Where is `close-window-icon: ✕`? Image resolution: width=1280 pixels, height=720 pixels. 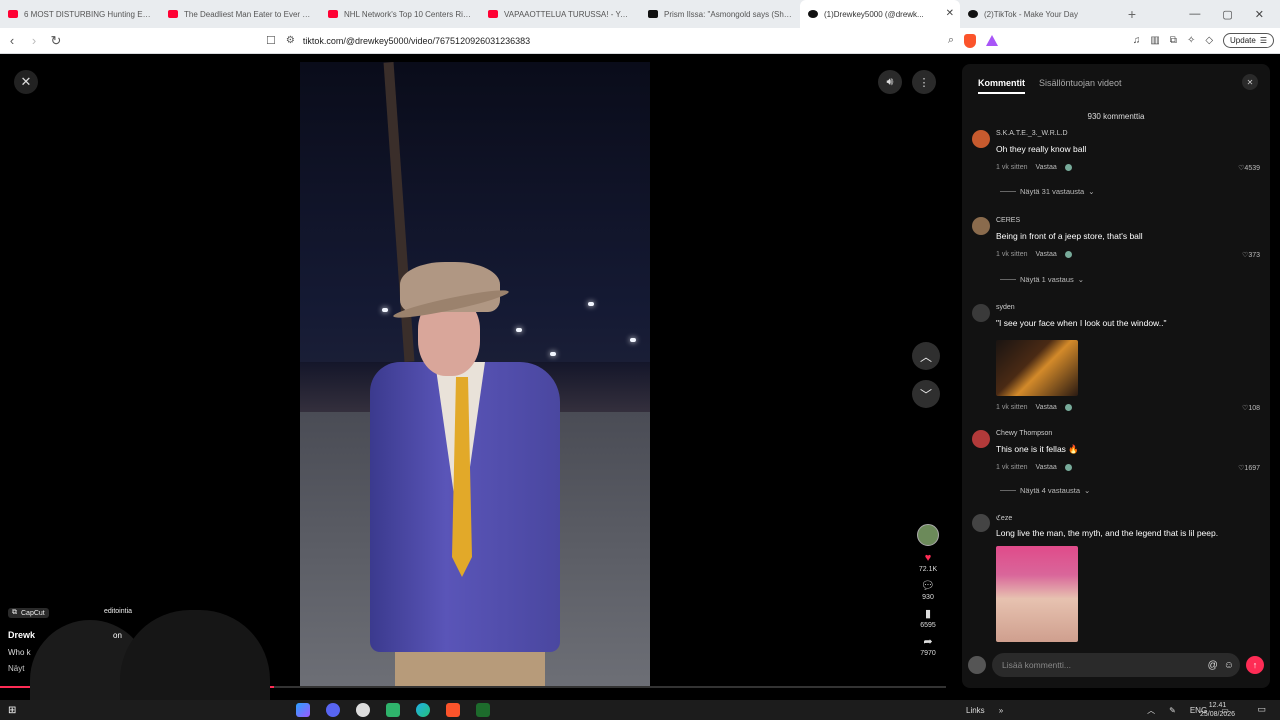 close-window-icon: ✕ is located at coordinates (1259, 14).